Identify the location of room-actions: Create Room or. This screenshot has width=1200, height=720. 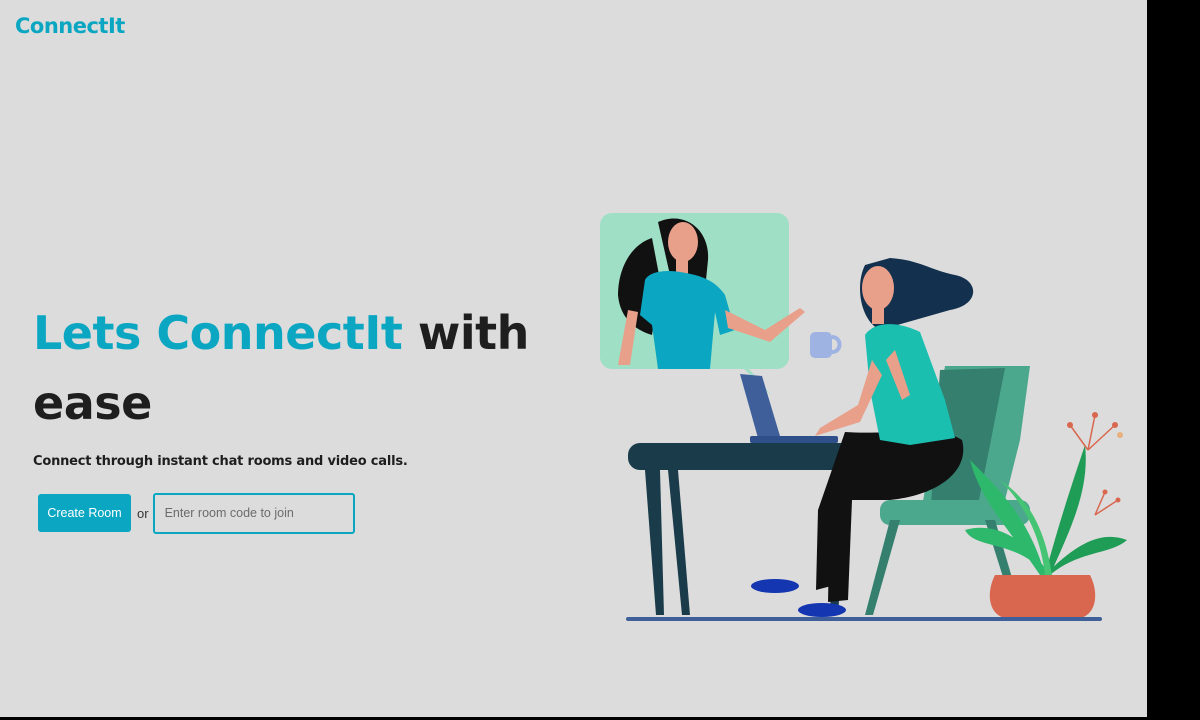
(196, 513).